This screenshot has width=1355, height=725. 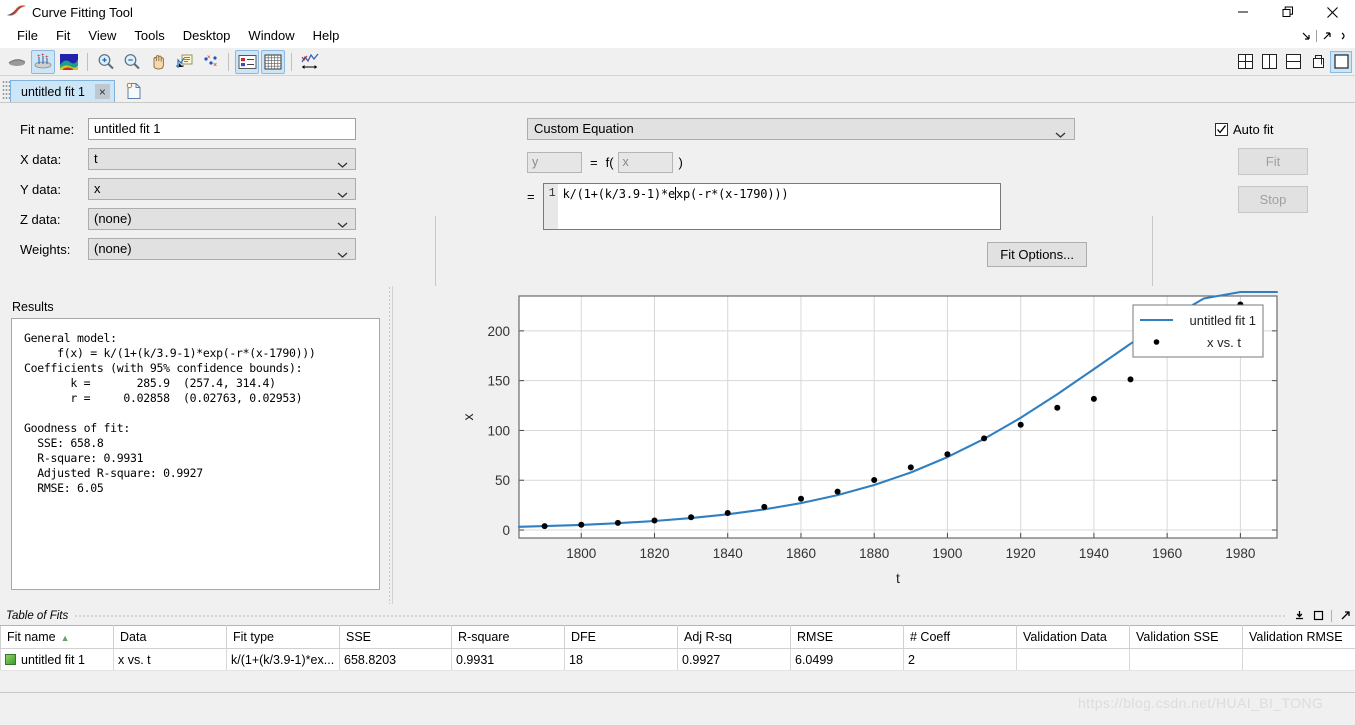 I want to click on fit-name-label: Fit name:, so click(x=47, y=129).